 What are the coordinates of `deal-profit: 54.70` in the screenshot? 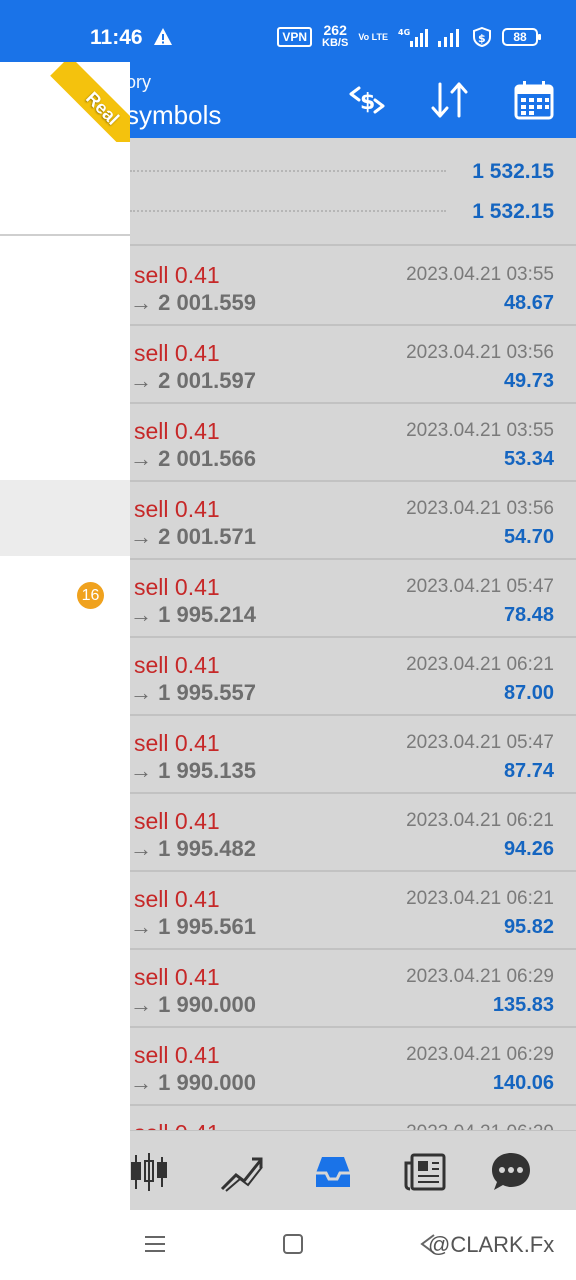 It's located at (528, 537).